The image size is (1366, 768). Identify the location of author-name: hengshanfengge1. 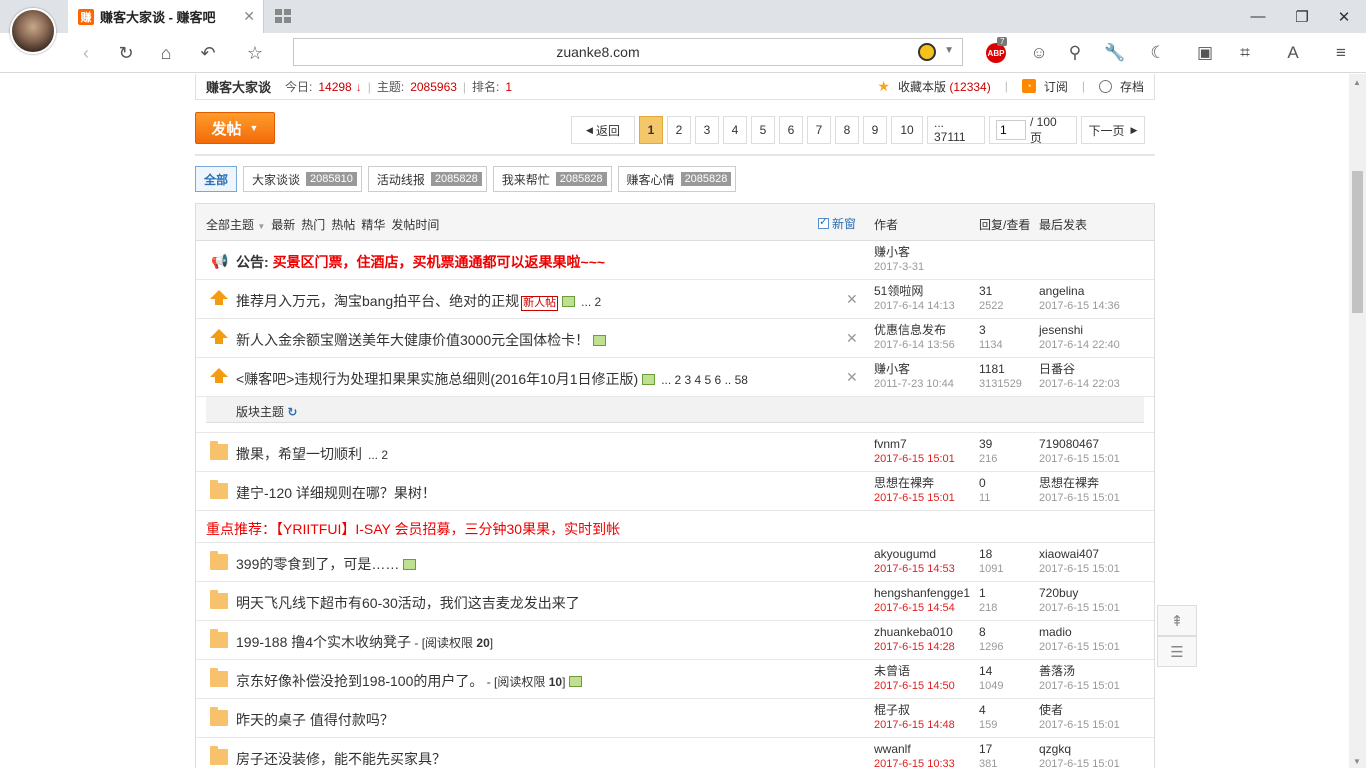
(922, 593).